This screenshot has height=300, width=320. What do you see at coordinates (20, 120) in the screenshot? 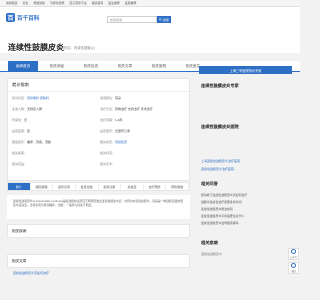
I see `info-row: 传染性：无` at bounding box center [20, 120].